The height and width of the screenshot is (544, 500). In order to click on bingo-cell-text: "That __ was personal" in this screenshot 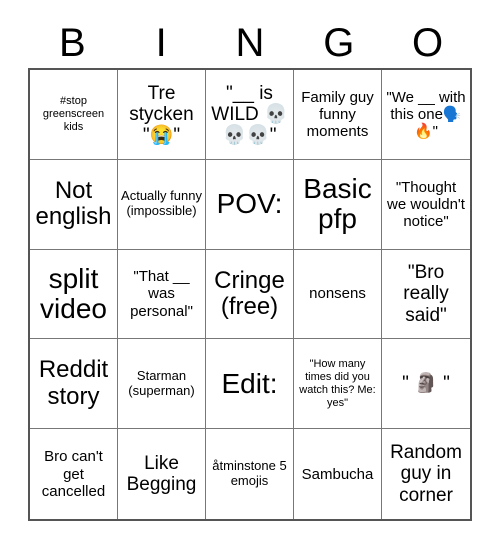, I will do `click(161, 294)`.